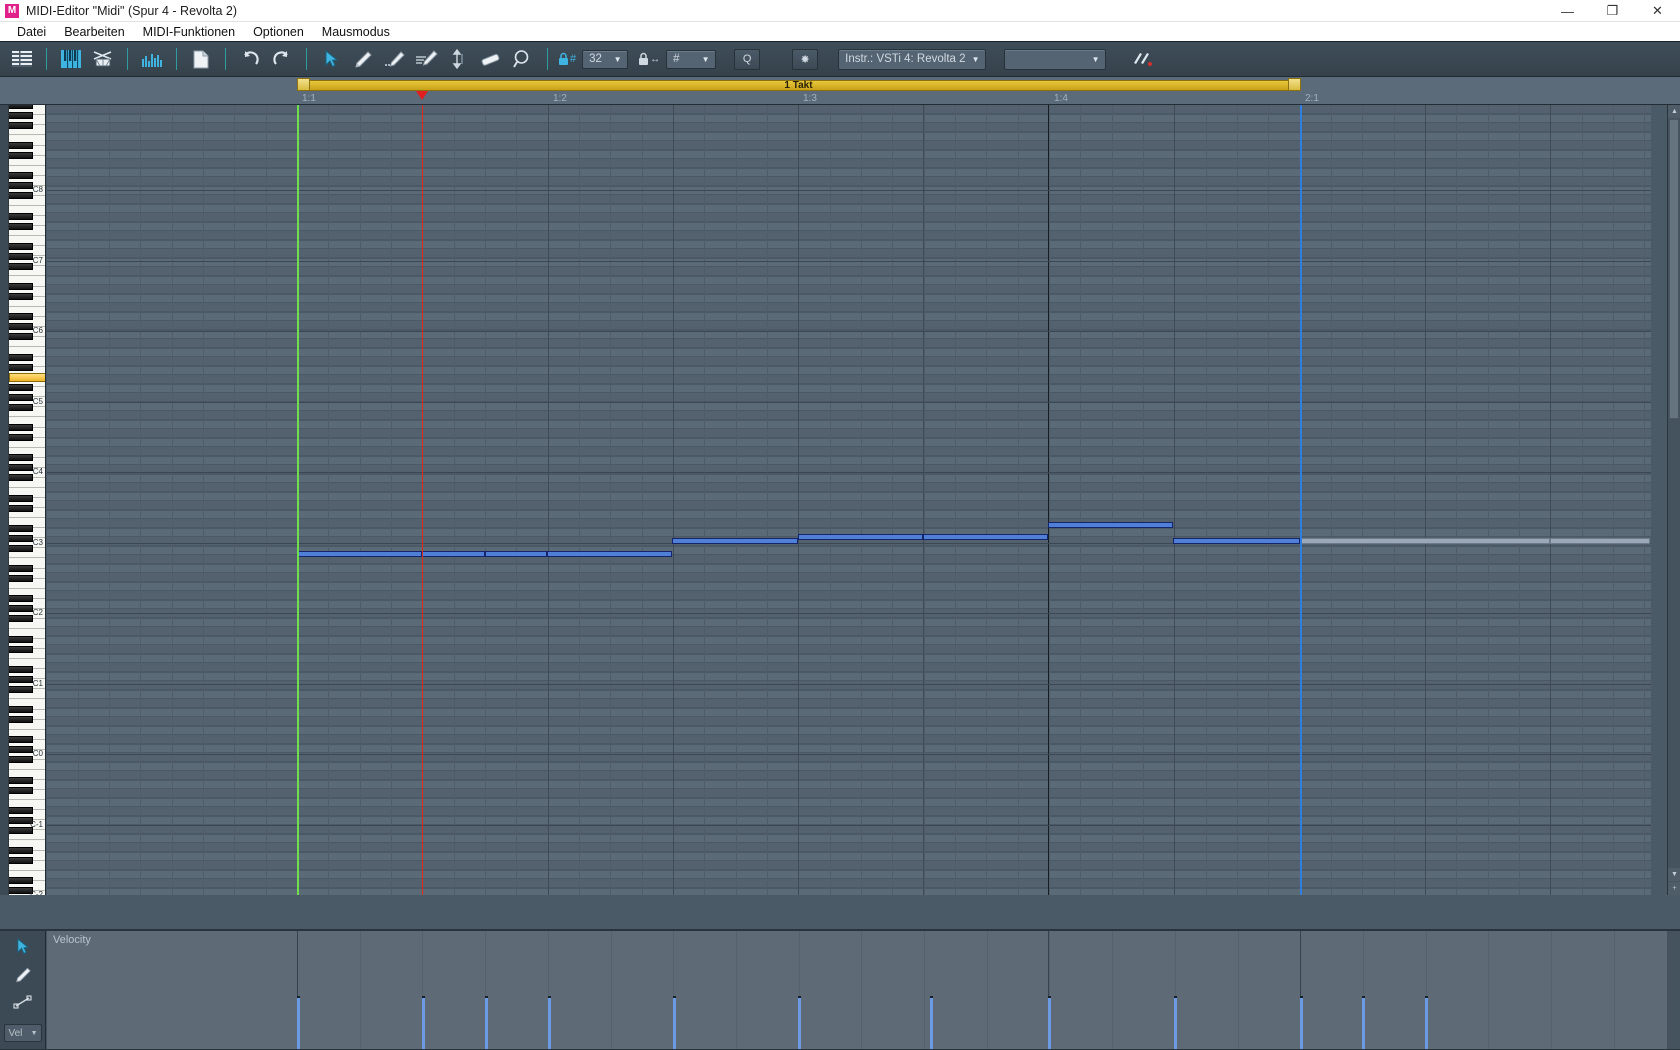 This screenshot has width=1680, height=1050. What do you see at coordinates (22, 1033) in the screenshot?
I see `velocity-mode-select: Vel ▼` at bounding box center [22, 1033].